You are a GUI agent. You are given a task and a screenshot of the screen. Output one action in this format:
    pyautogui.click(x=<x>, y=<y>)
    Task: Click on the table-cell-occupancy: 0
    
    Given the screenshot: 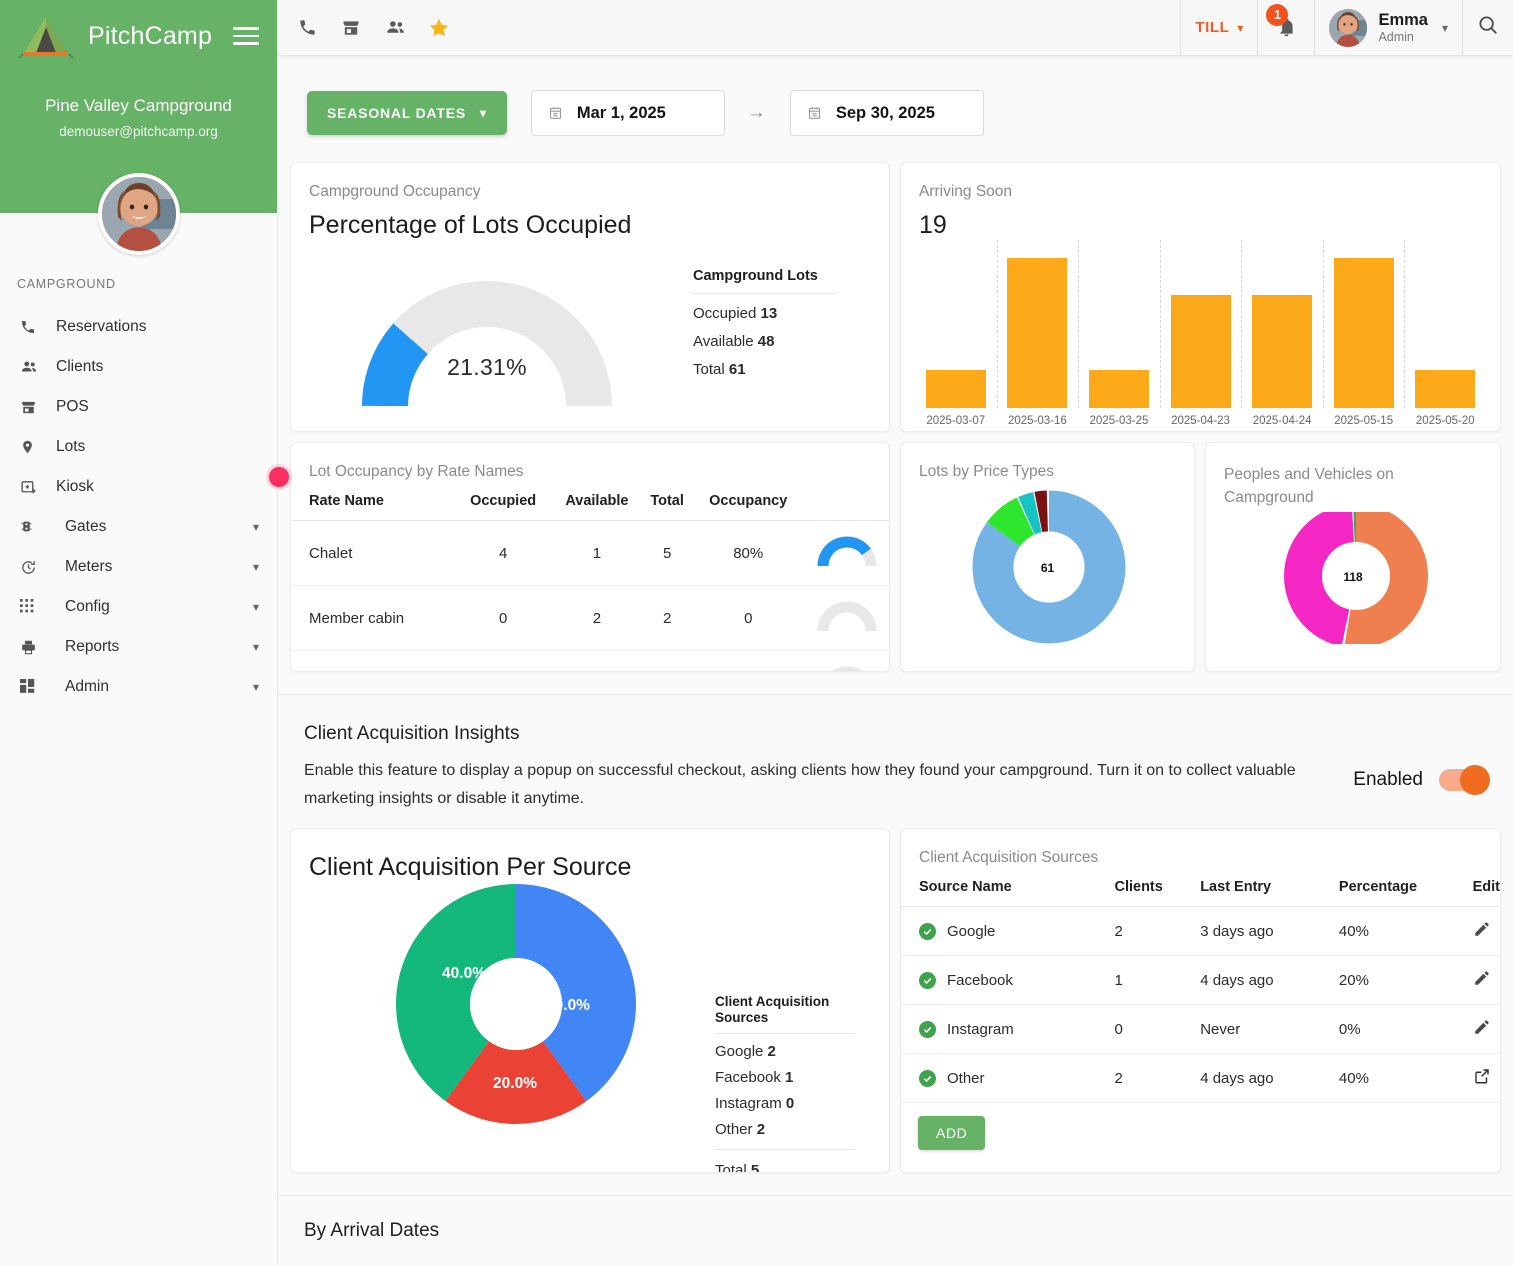 What is the action you would take?
    pyautogui.click(x=748, y=618)
    